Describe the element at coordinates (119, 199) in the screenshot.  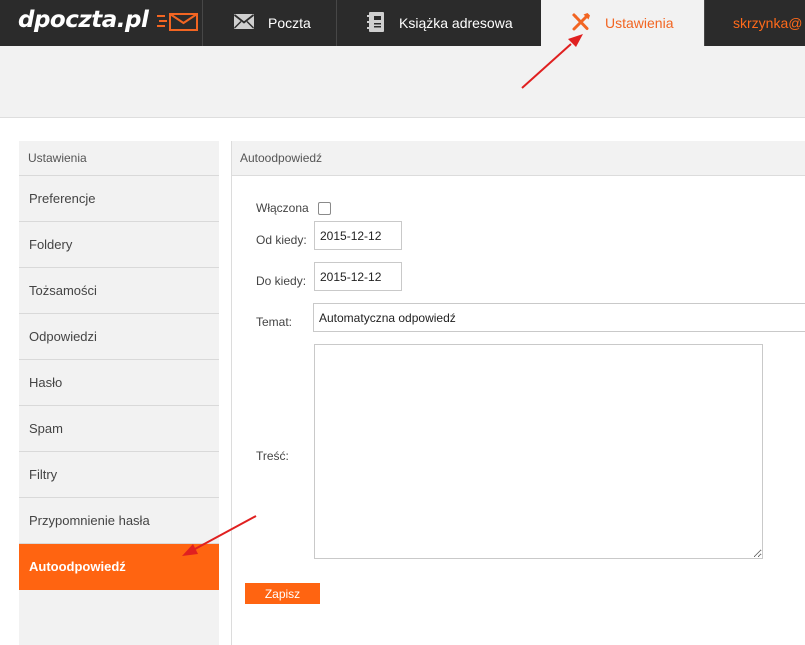
I see `sidebar-item-preferencje: Preferencje` at that location.